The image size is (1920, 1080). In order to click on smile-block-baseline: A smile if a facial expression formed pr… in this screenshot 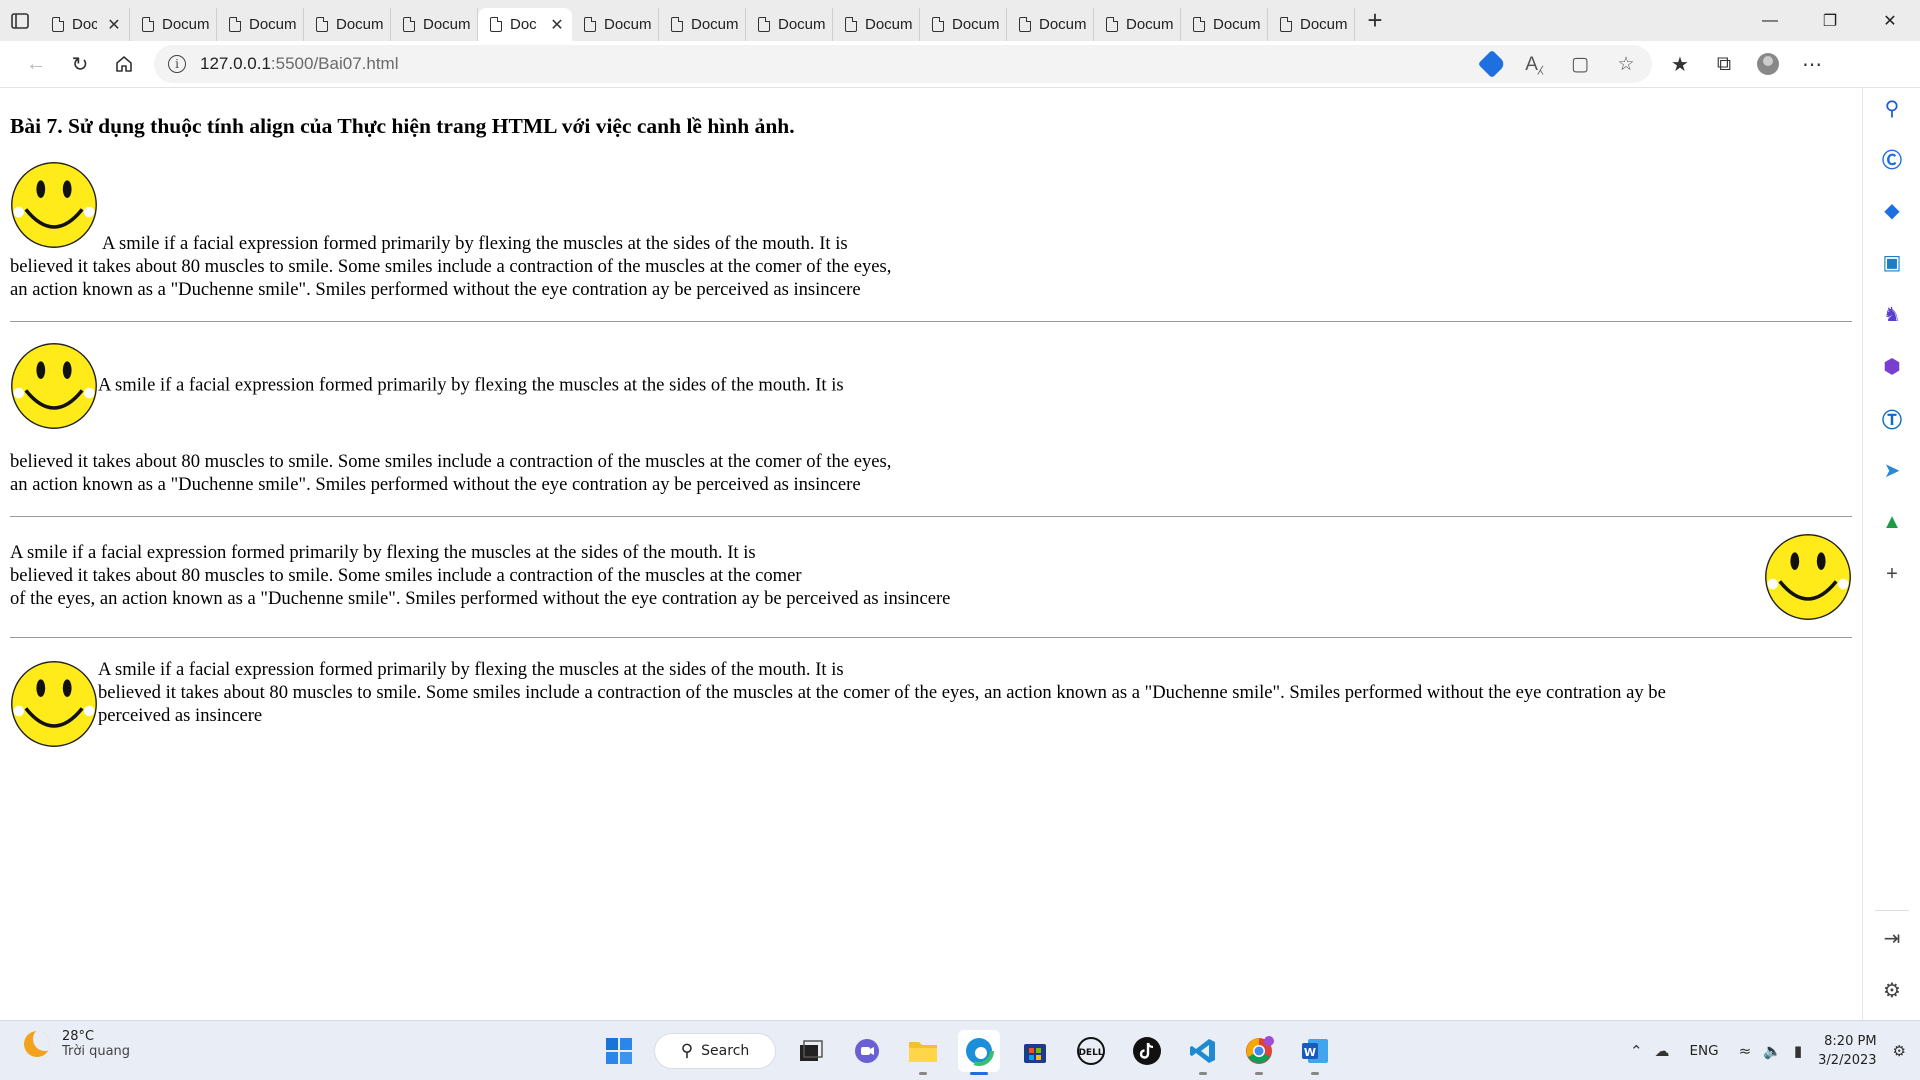, I will do `click(495, 231)`.